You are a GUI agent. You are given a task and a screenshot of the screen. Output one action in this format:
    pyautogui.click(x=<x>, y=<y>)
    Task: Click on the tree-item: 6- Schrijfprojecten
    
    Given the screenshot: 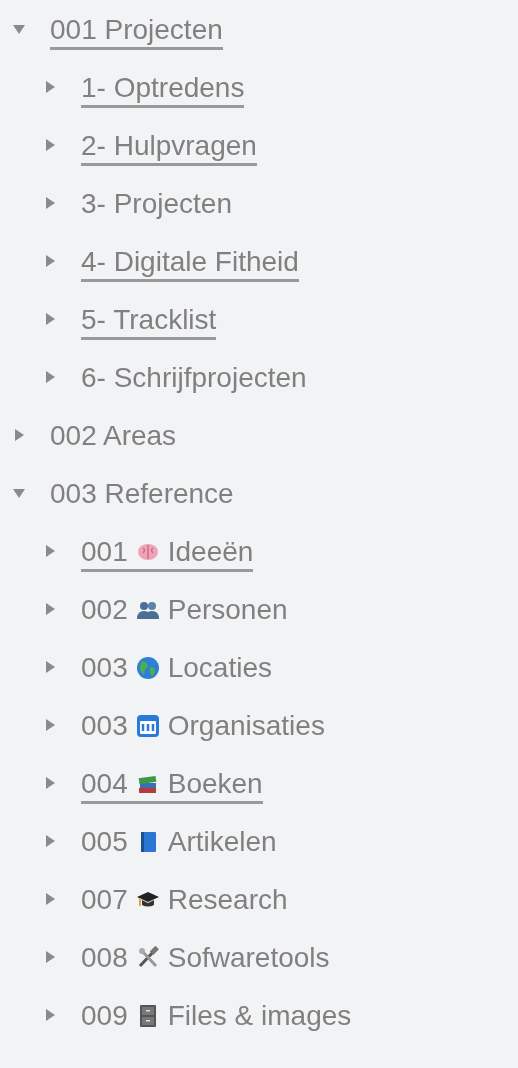 What is the action you would take?
    pyautogui.click(x=194, y=379)
    